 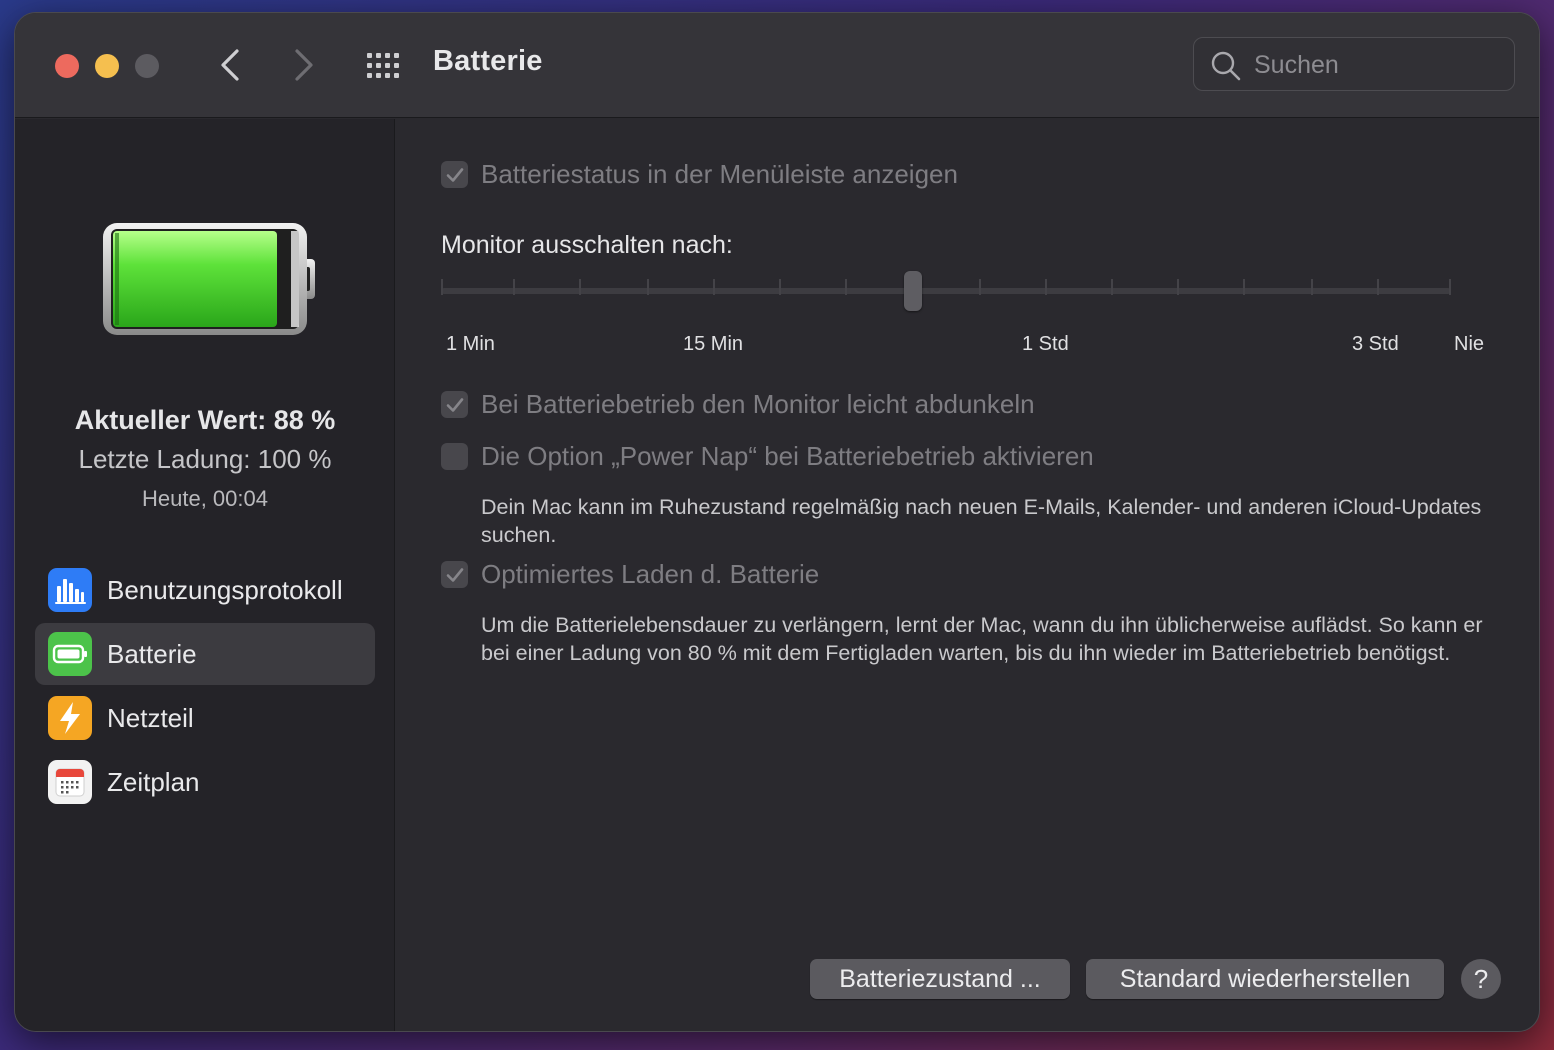 I want to click on menu-status-checkbox, so click(x=454, y=174).